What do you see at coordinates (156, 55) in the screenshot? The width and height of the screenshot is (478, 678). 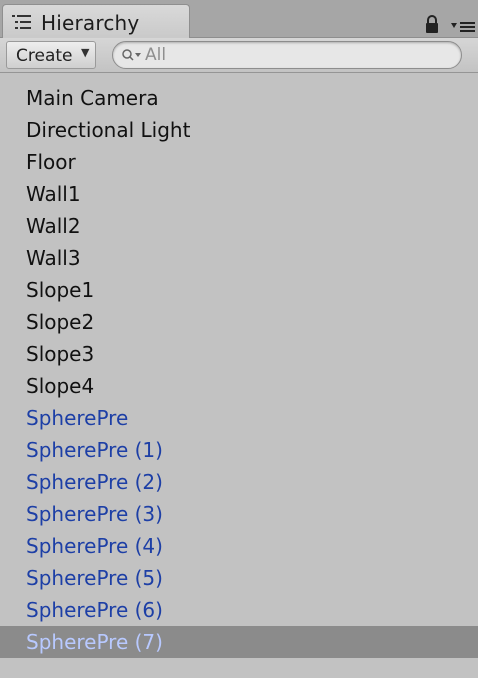 I see `search-placeholder: All` at bounding box center [156, 55].